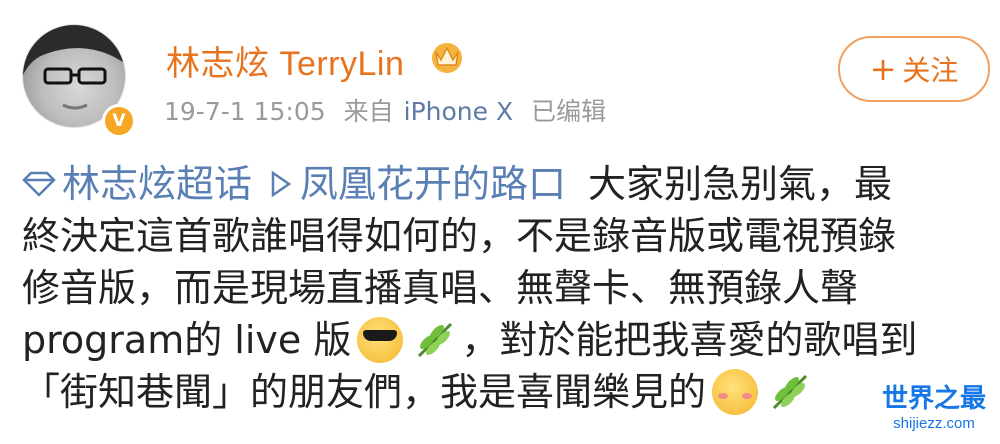 The width and height of the screenshot is (1000, 444). I want to click on post-date: 19-7-1 15:05, so click(245, 111).